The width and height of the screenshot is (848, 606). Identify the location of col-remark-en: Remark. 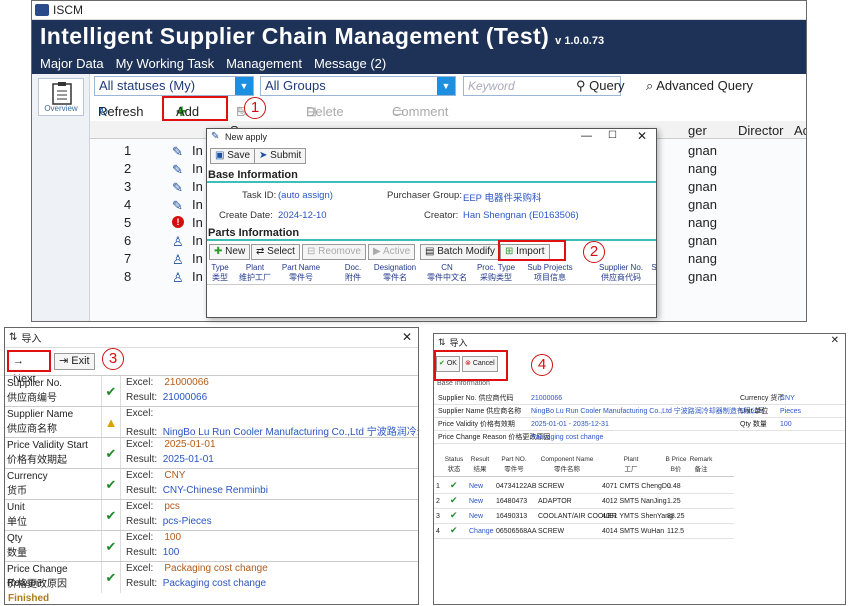
(701, 459).